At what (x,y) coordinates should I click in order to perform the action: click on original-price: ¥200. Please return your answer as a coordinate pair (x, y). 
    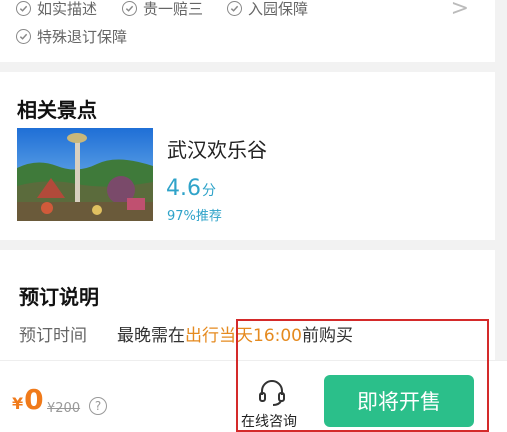
    Looking at the image, I should click on (64, 408).